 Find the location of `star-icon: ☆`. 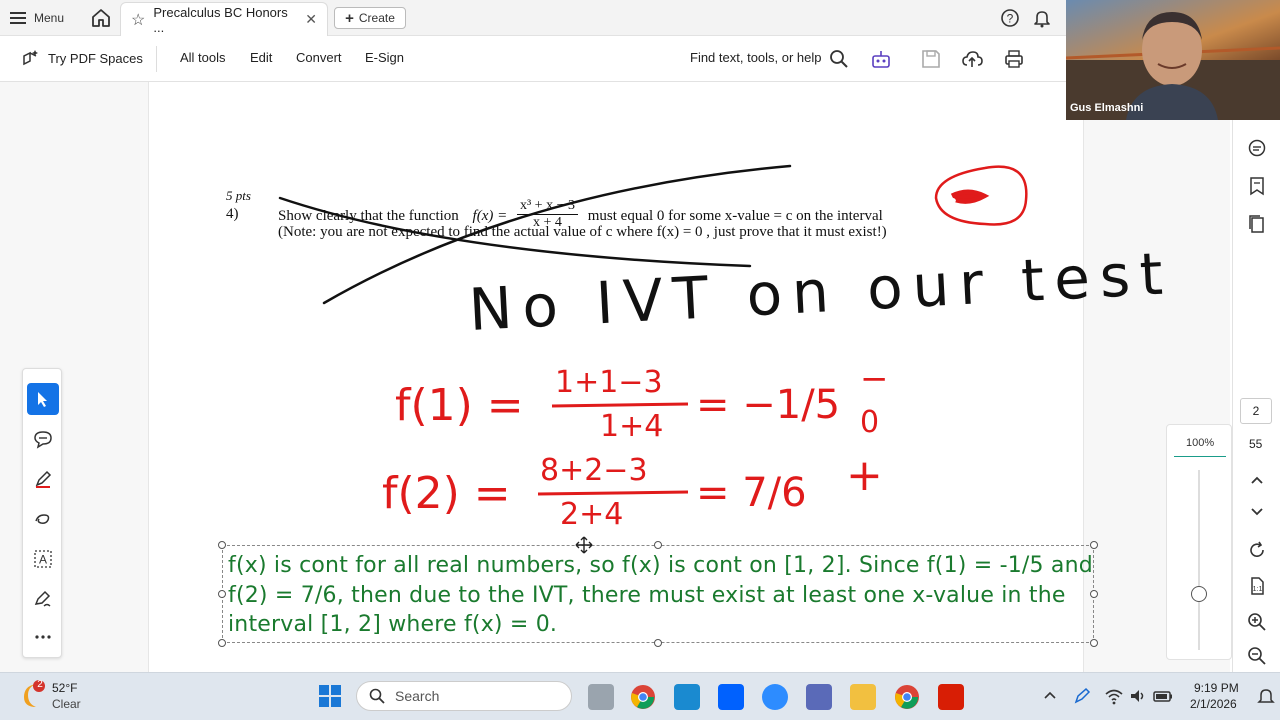

star-icon: ☆ is located at coordinates (138, 20).